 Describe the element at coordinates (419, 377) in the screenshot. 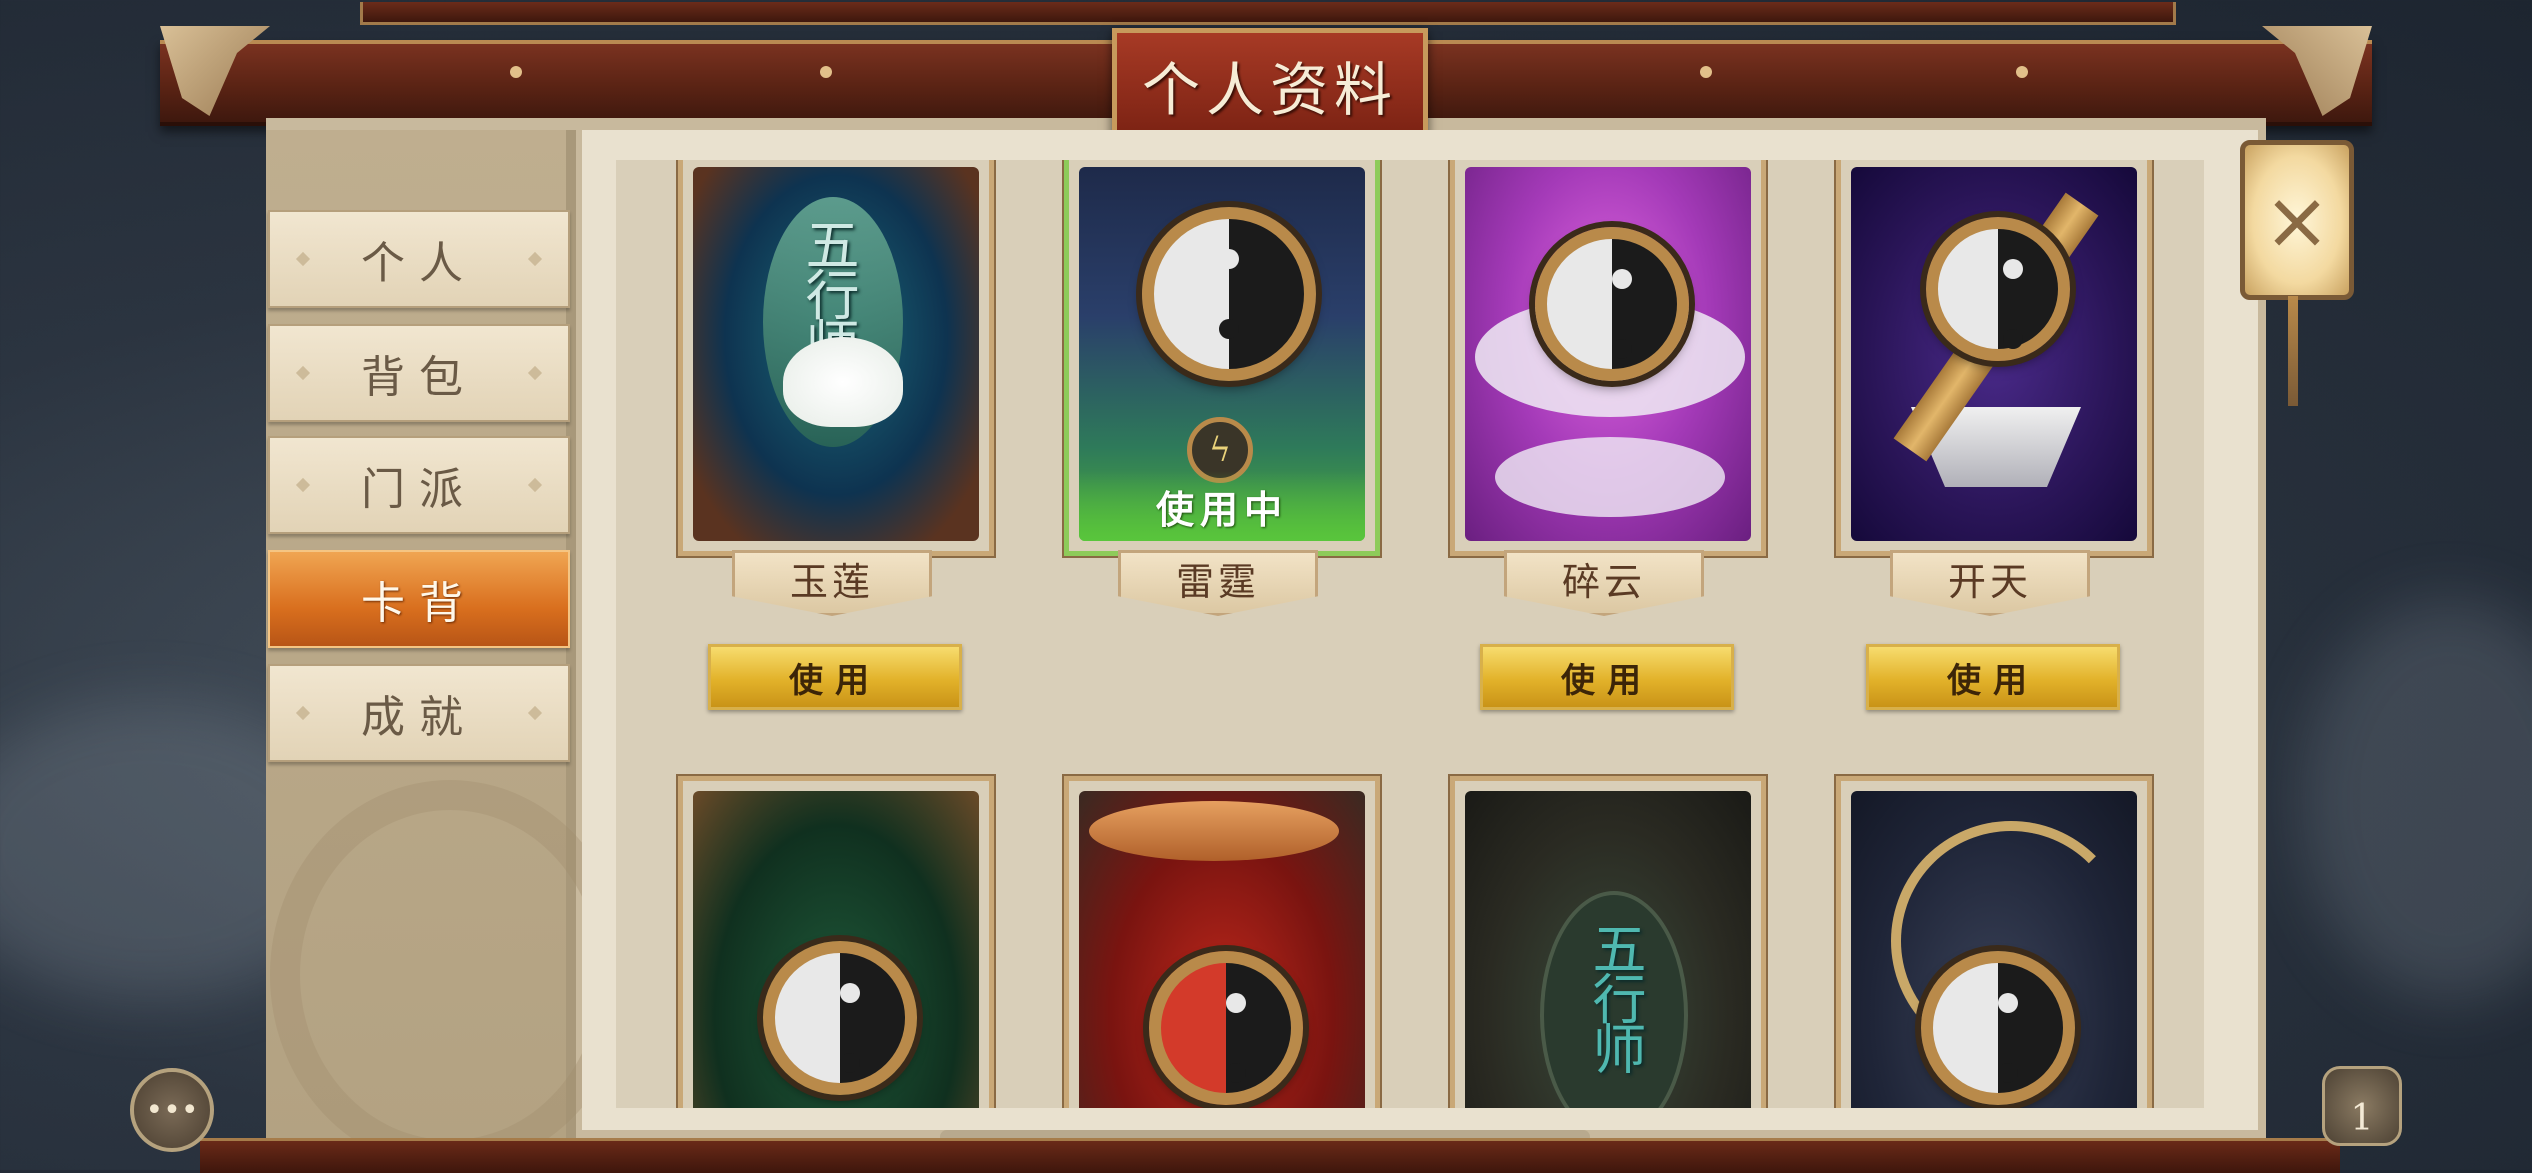

I see `tab-label: 背包` at that location.